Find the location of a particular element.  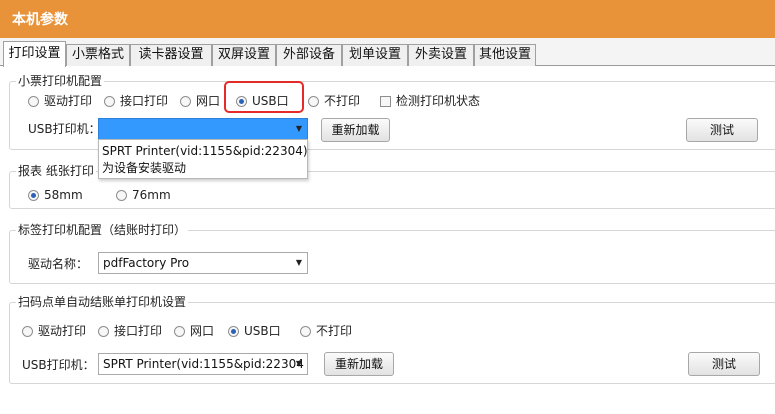

scan-radio-network: 网口 is located at coordinates (194, 331).